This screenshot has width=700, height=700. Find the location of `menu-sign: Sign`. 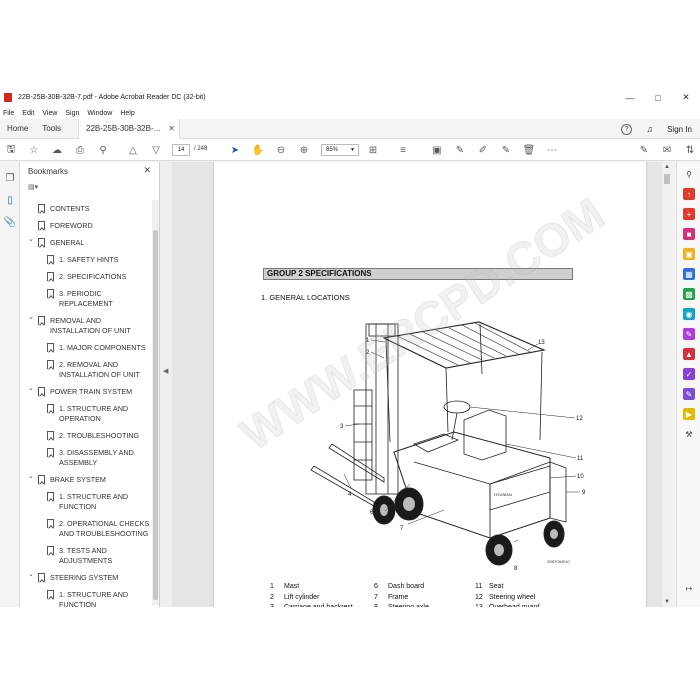

menu-sign: Sign is located at coordinates (72, 113).